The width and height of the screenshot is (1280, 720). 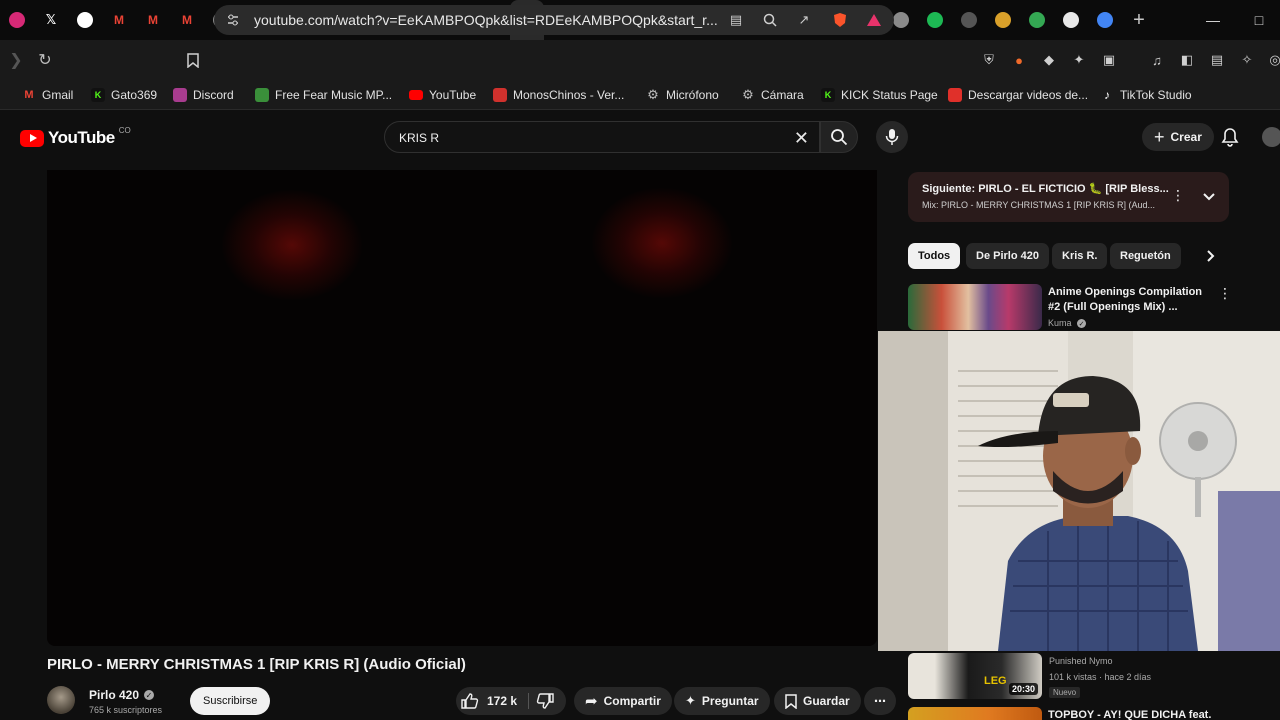 I want to click on bookmark-item: Discord, so click(x=203, y=95).